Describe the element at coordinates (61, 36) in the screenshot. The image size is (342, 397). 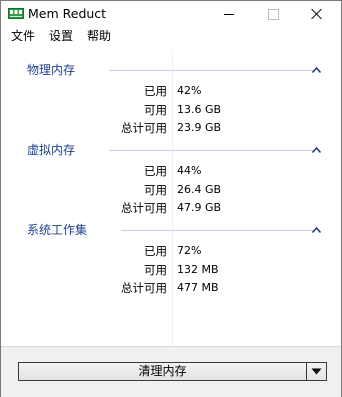
I see `menu-settings: 设置` at that location.